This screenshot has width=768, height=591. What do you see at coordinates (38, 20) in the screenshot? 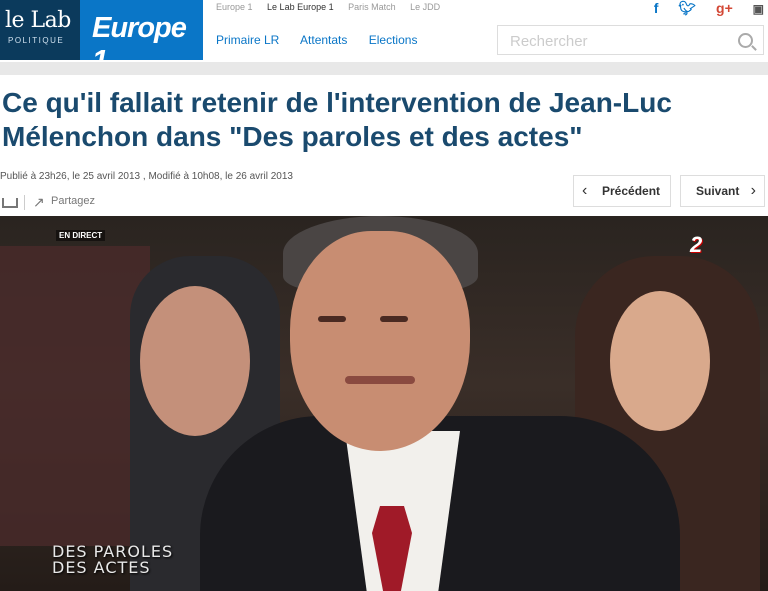
I see `lab-logo-text: le Lab` at bounding box center [38, 20].